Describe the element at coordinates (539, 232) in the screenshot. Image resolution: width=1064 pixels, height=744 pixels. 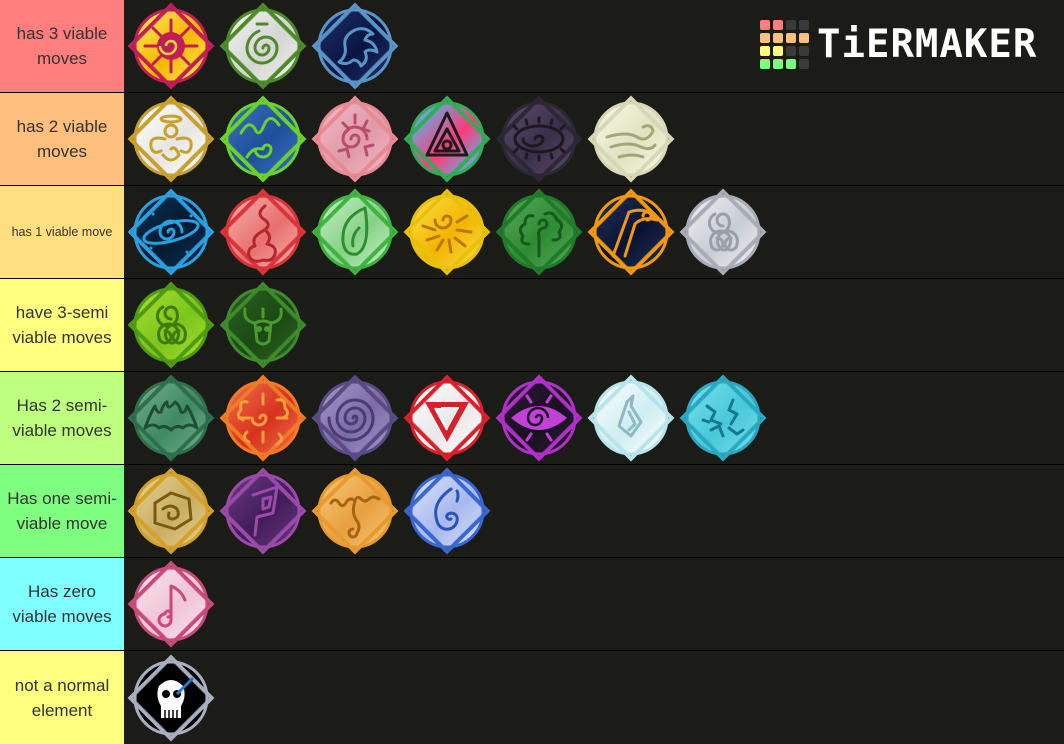
I see `element-plant-icon` at that location.